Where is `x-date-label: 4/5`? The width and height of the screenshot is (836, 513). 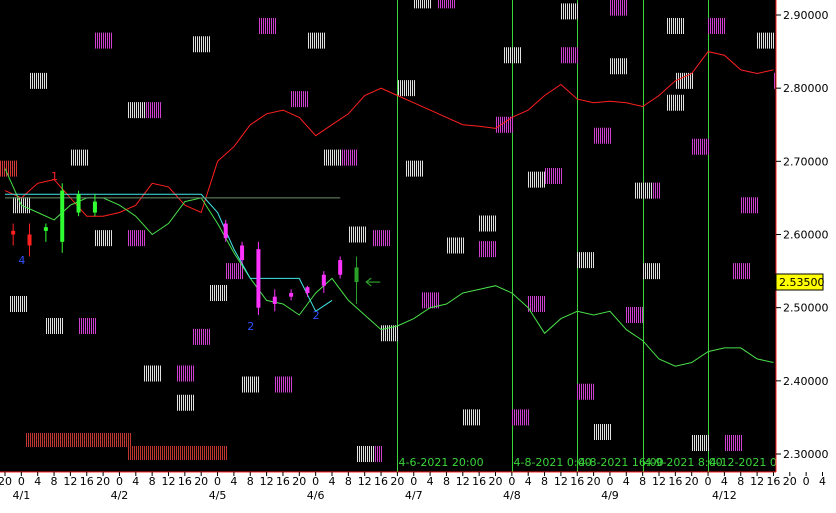
x-date-label: 4/5 is located at coordinates (218, 495).